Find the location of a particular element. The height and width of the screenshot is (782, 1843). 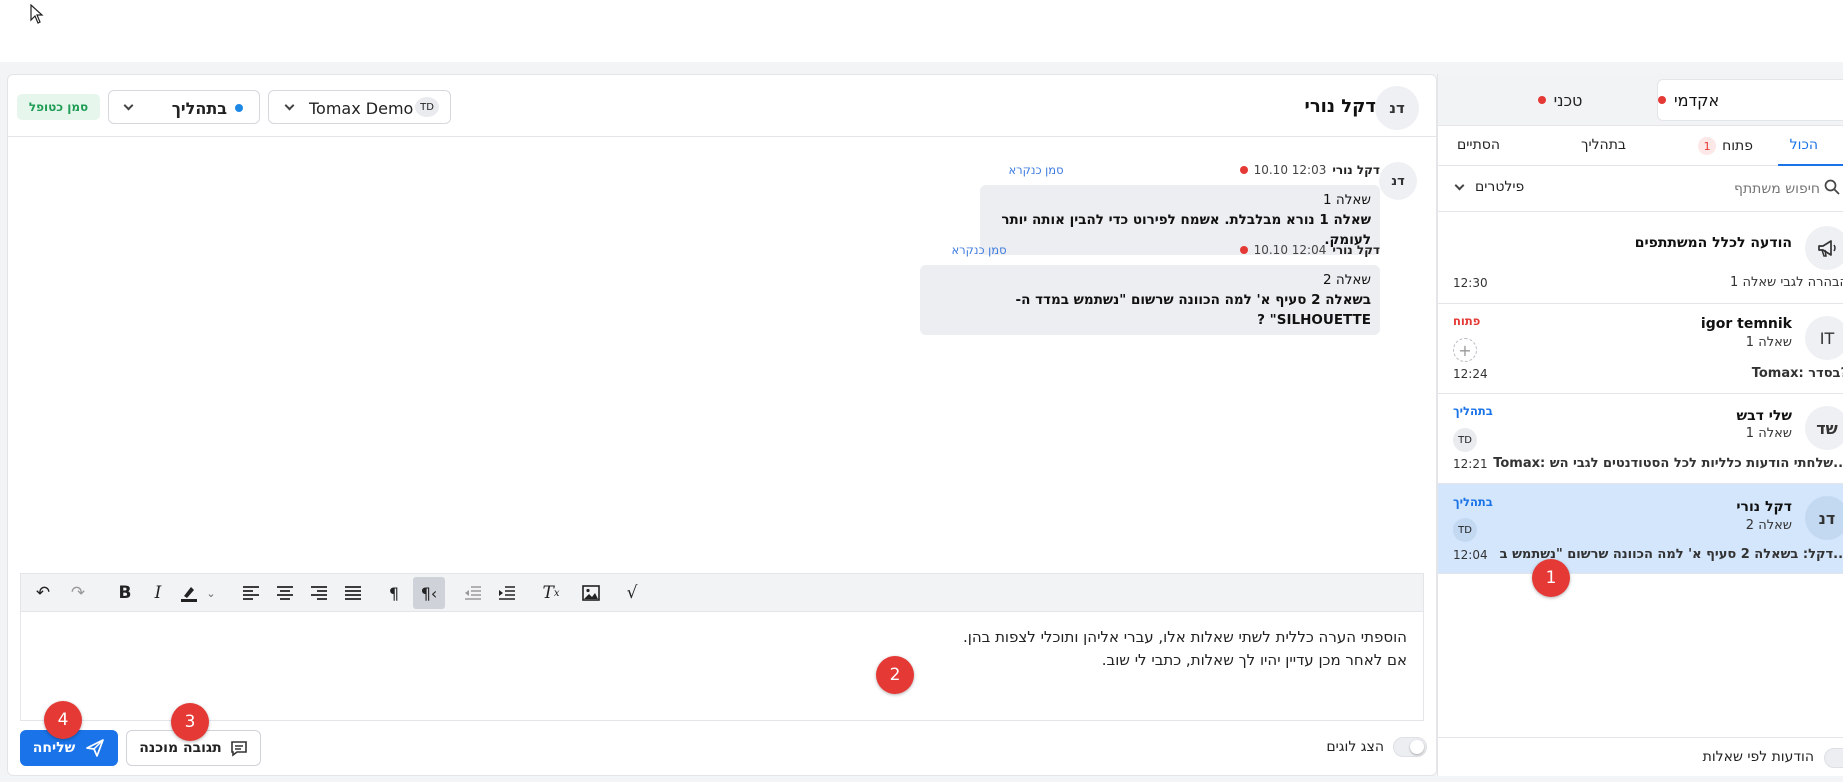

status-dropdown: בתהליך is located at coordinates (184, 107).